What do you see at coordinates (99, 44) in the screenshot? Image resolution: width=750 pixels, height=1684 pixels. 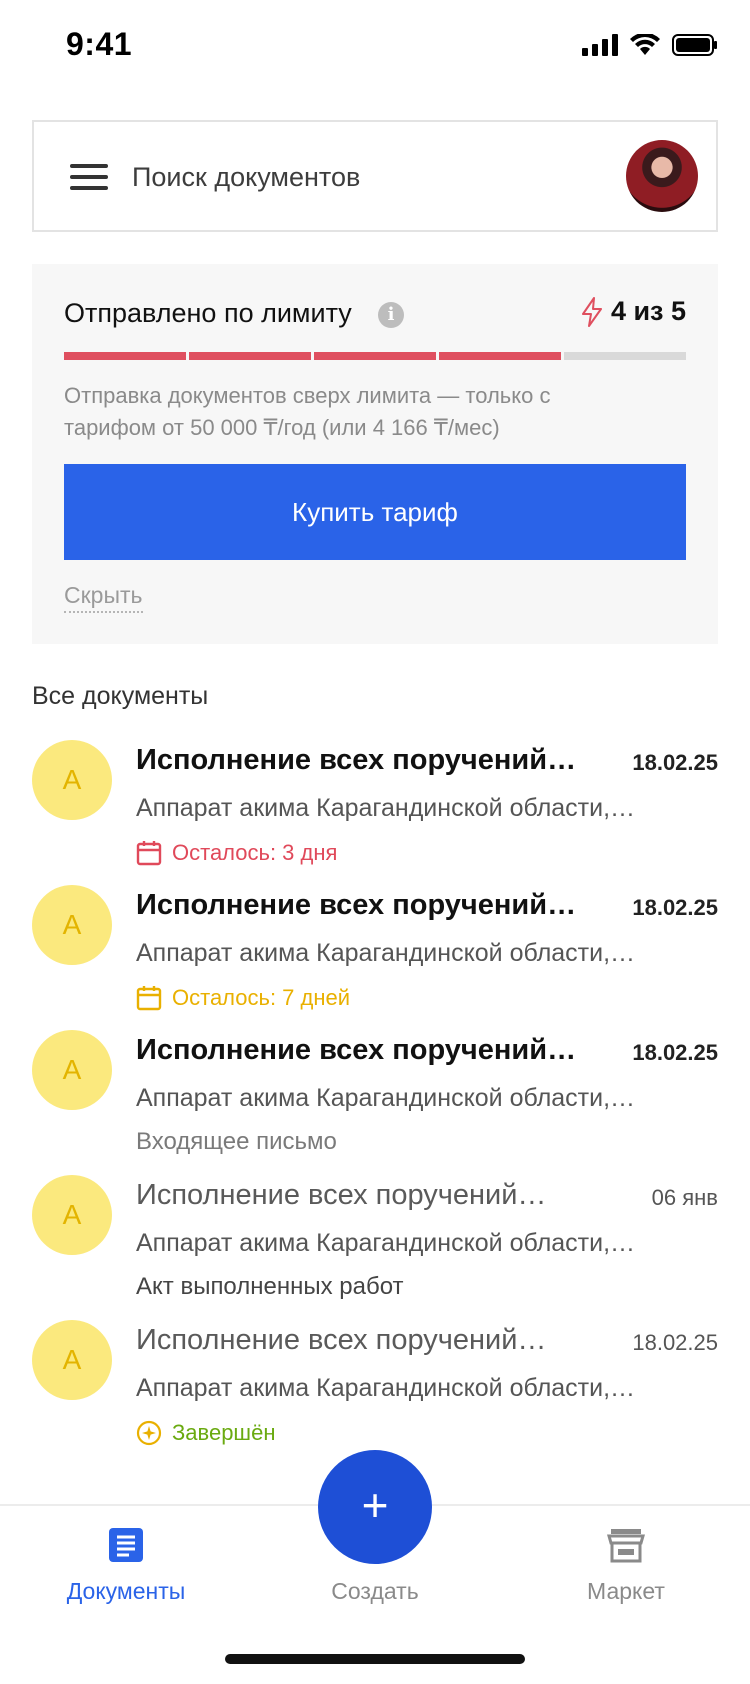 I see `status-time: 9:41` at bounding box center [99, 44].